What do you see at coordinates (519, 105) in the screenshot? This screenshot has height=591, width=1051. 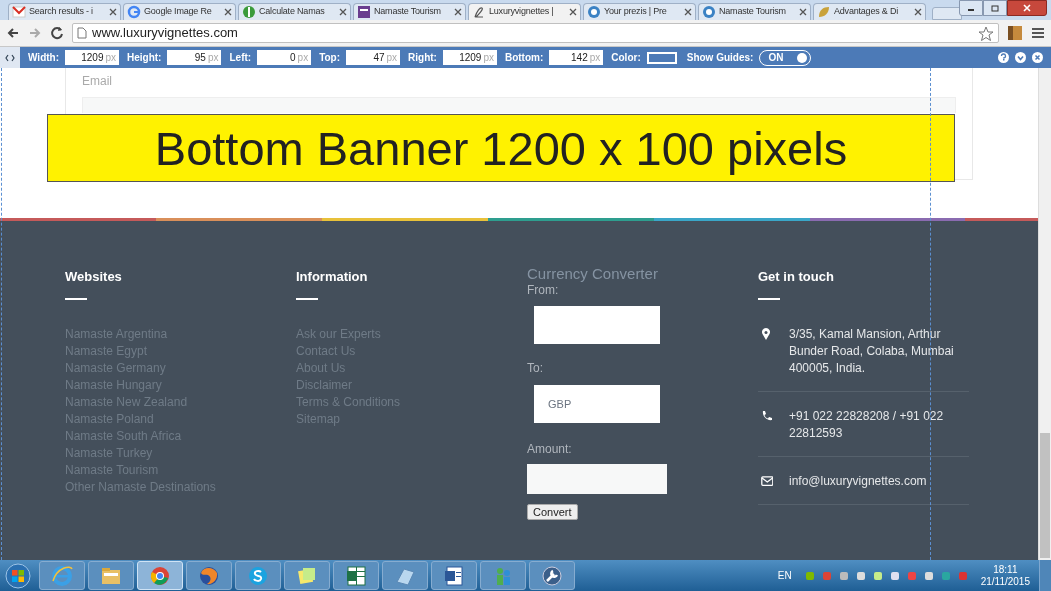 I see `email-field` at bounding box center [519, 105].